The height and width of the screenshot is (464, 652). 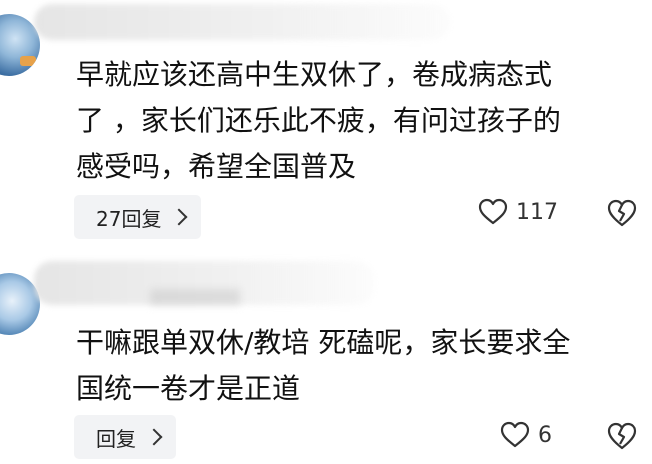 I want to click on like-button: 6, so click(x=526, y=435).